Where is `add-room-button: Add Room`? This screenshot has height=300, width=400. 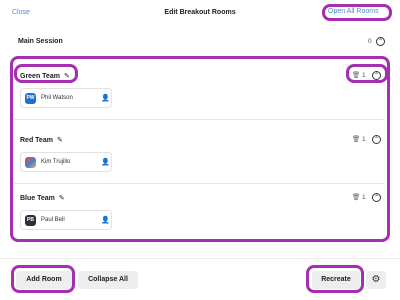 add-room-button: Add Room is located at coordinates (44, 280).